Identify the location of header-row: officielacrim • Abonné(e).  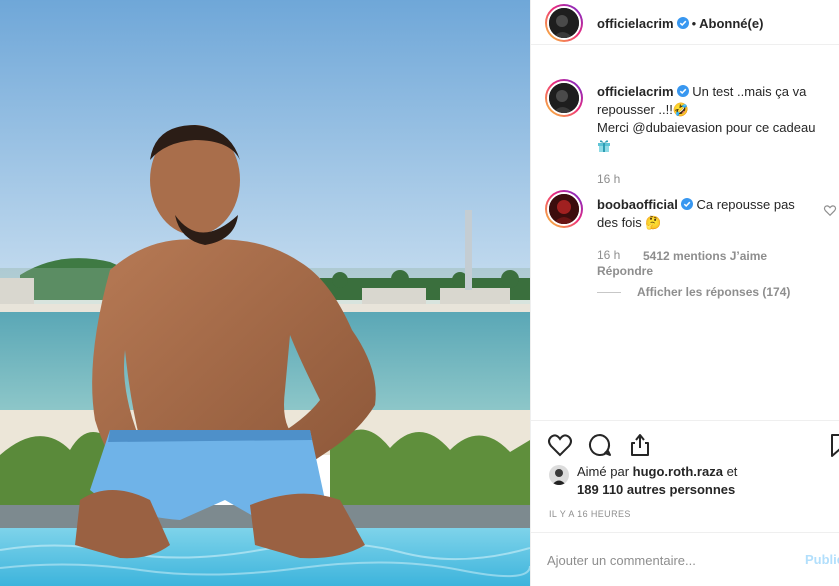
(680, 23).